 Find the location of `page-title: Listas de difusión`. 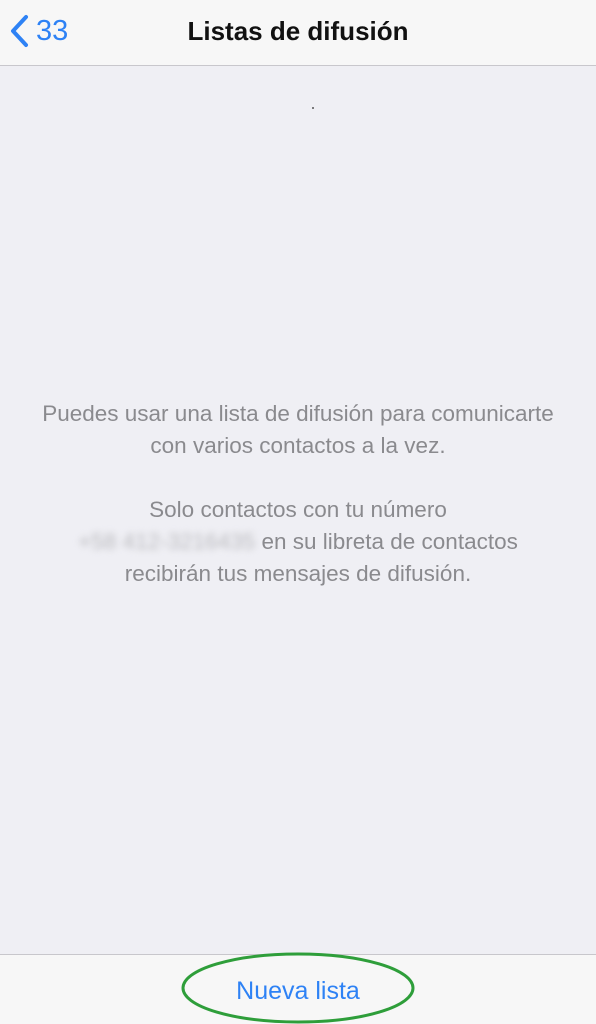

page-title: Listas de difusión is located at coordinates (298, 31).